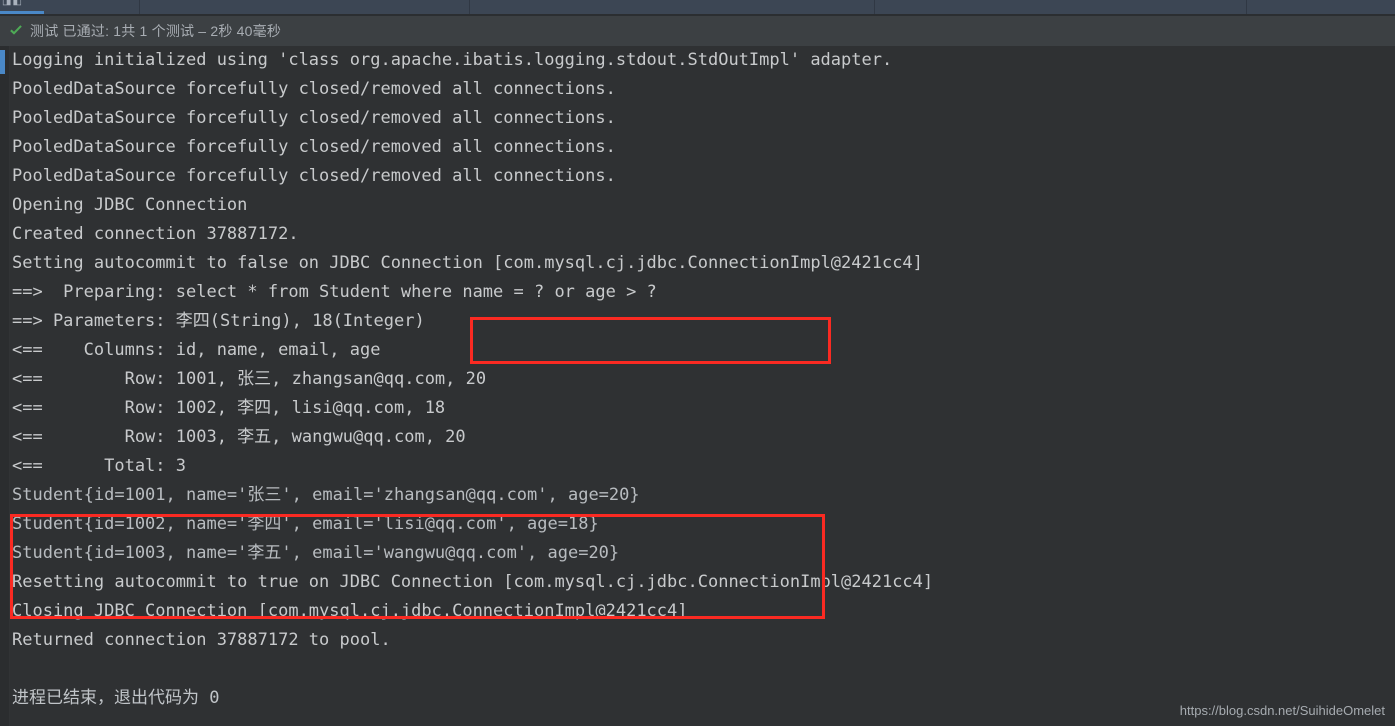 The image size is (1395, 726). Describe the element at coordinates (1282, 710) in the screenshot. I see `watermark-url: https://blog.csdn.net/SuihideOmelet` at that location.